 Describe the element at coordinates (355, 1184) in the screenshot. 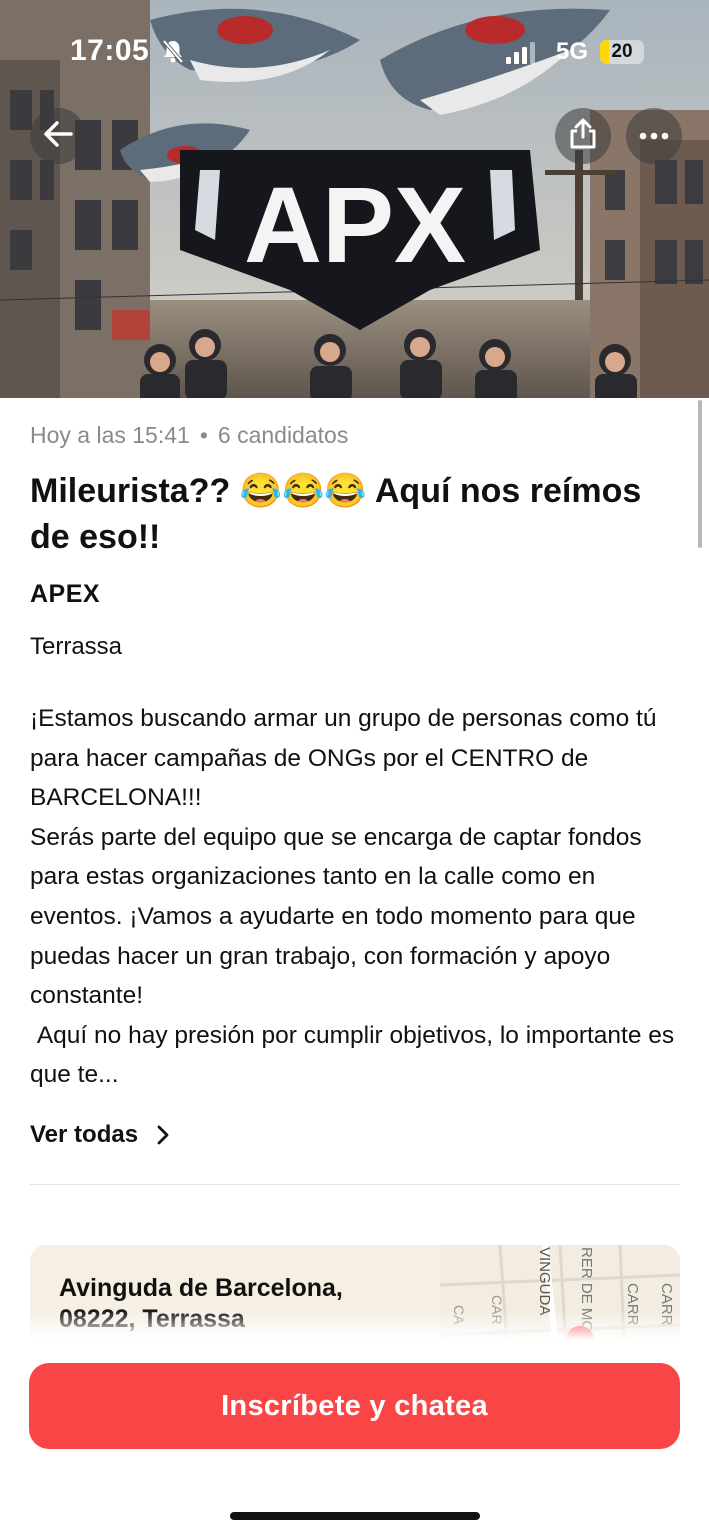

I see `section-divider` at that location.